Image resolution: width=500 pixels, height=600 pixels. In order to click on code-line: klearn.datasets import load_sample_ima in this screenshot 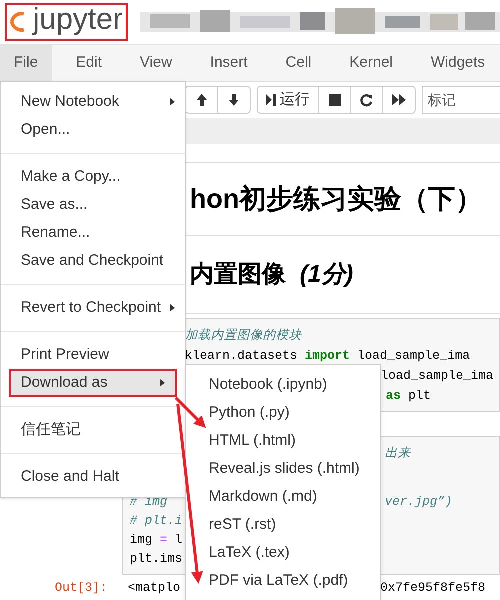, I will do `click(327, 356)`.